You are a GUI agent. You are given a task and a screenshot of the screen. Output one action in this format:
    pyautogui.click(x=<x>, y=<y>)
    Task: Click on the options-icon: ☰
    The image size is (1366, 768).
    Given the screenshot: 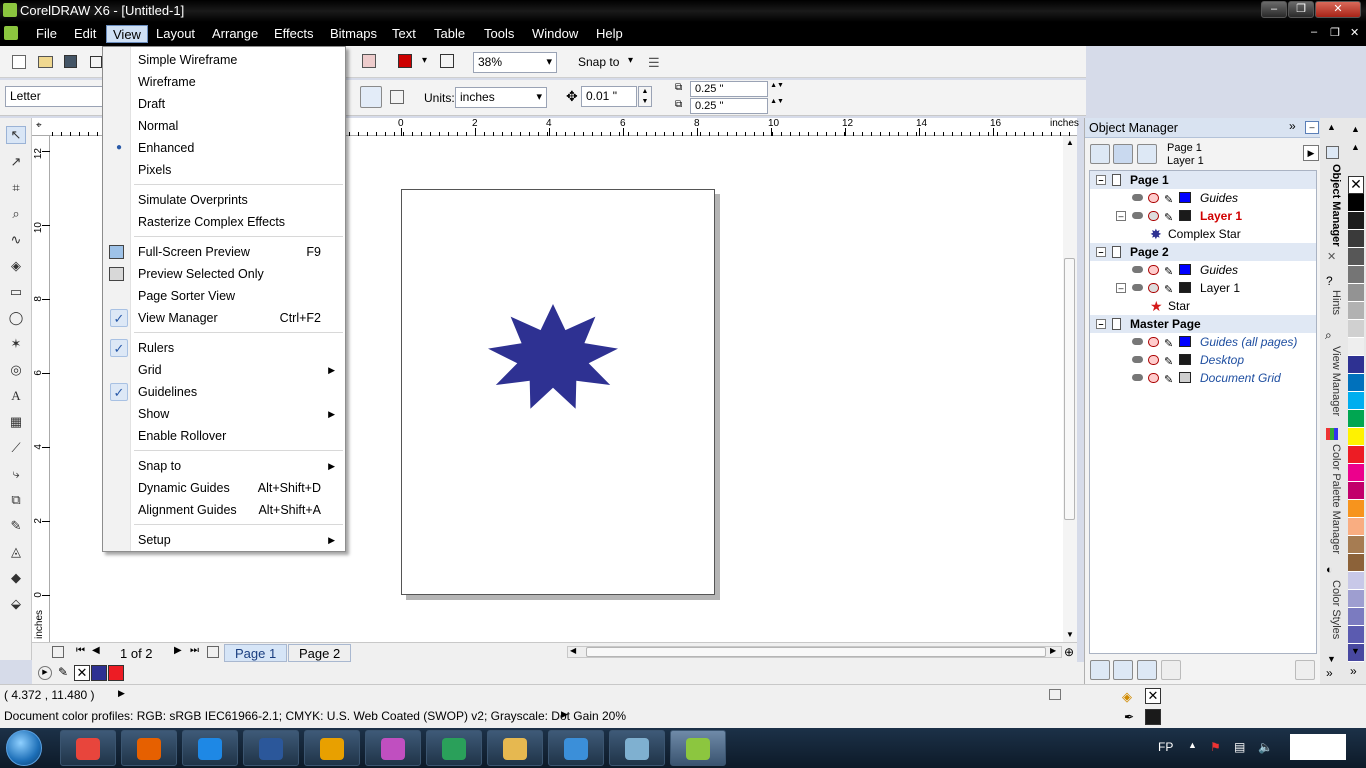 What is the action you would take?
    pyautogui.click(x=654, y=63)
    